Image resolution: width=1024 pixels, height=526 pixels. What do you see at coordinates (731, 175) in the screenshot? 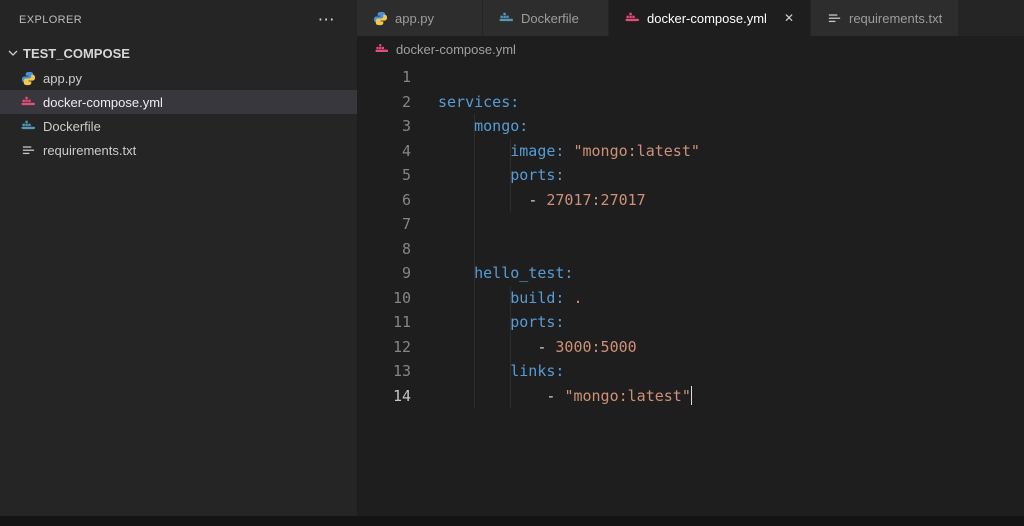
I see `code-line-5: ports:` at bounding box center [731, 175].